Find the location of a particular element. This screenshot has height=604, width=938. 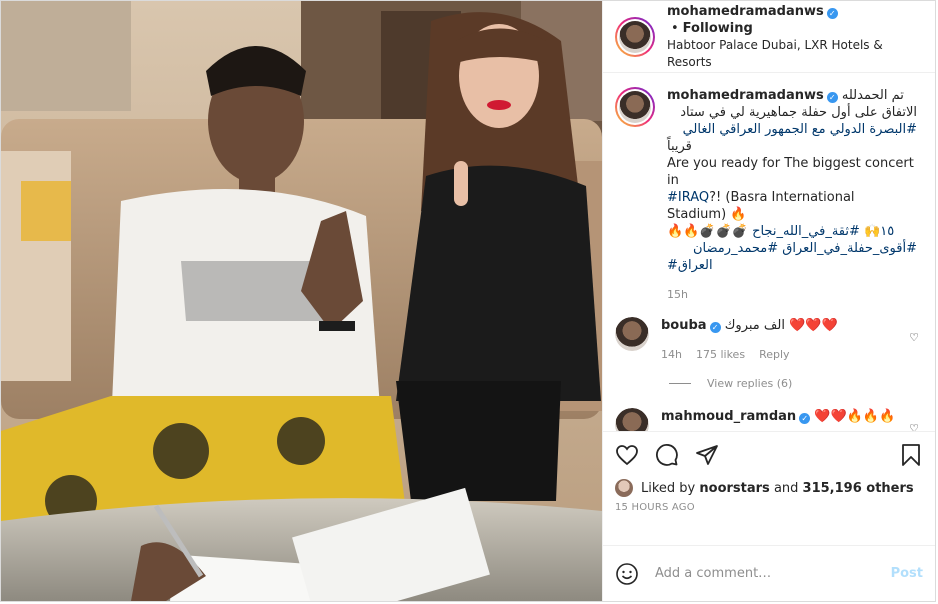

caption-time: 15h is located at coordinates (677, 294).